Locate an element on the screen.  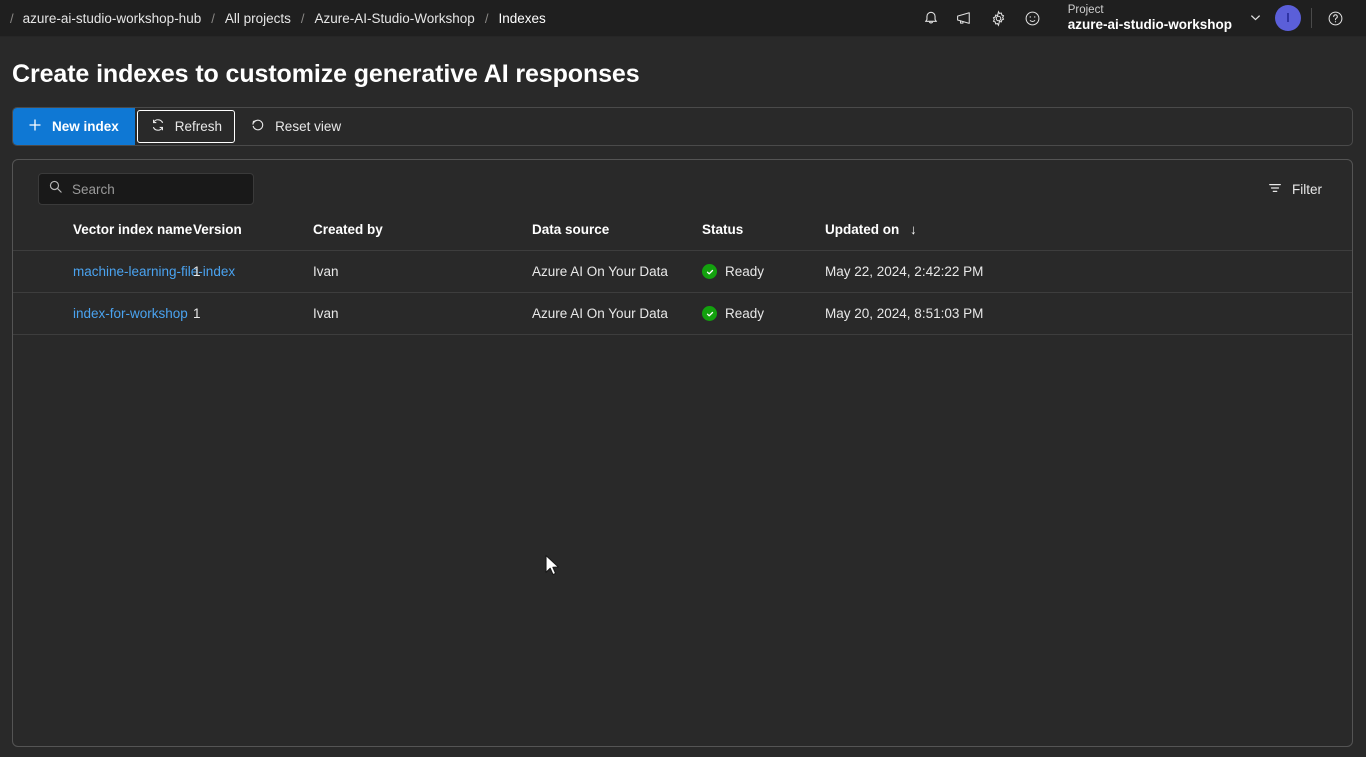
reset-view-button: Reset view is located at coordinates (295, 126).